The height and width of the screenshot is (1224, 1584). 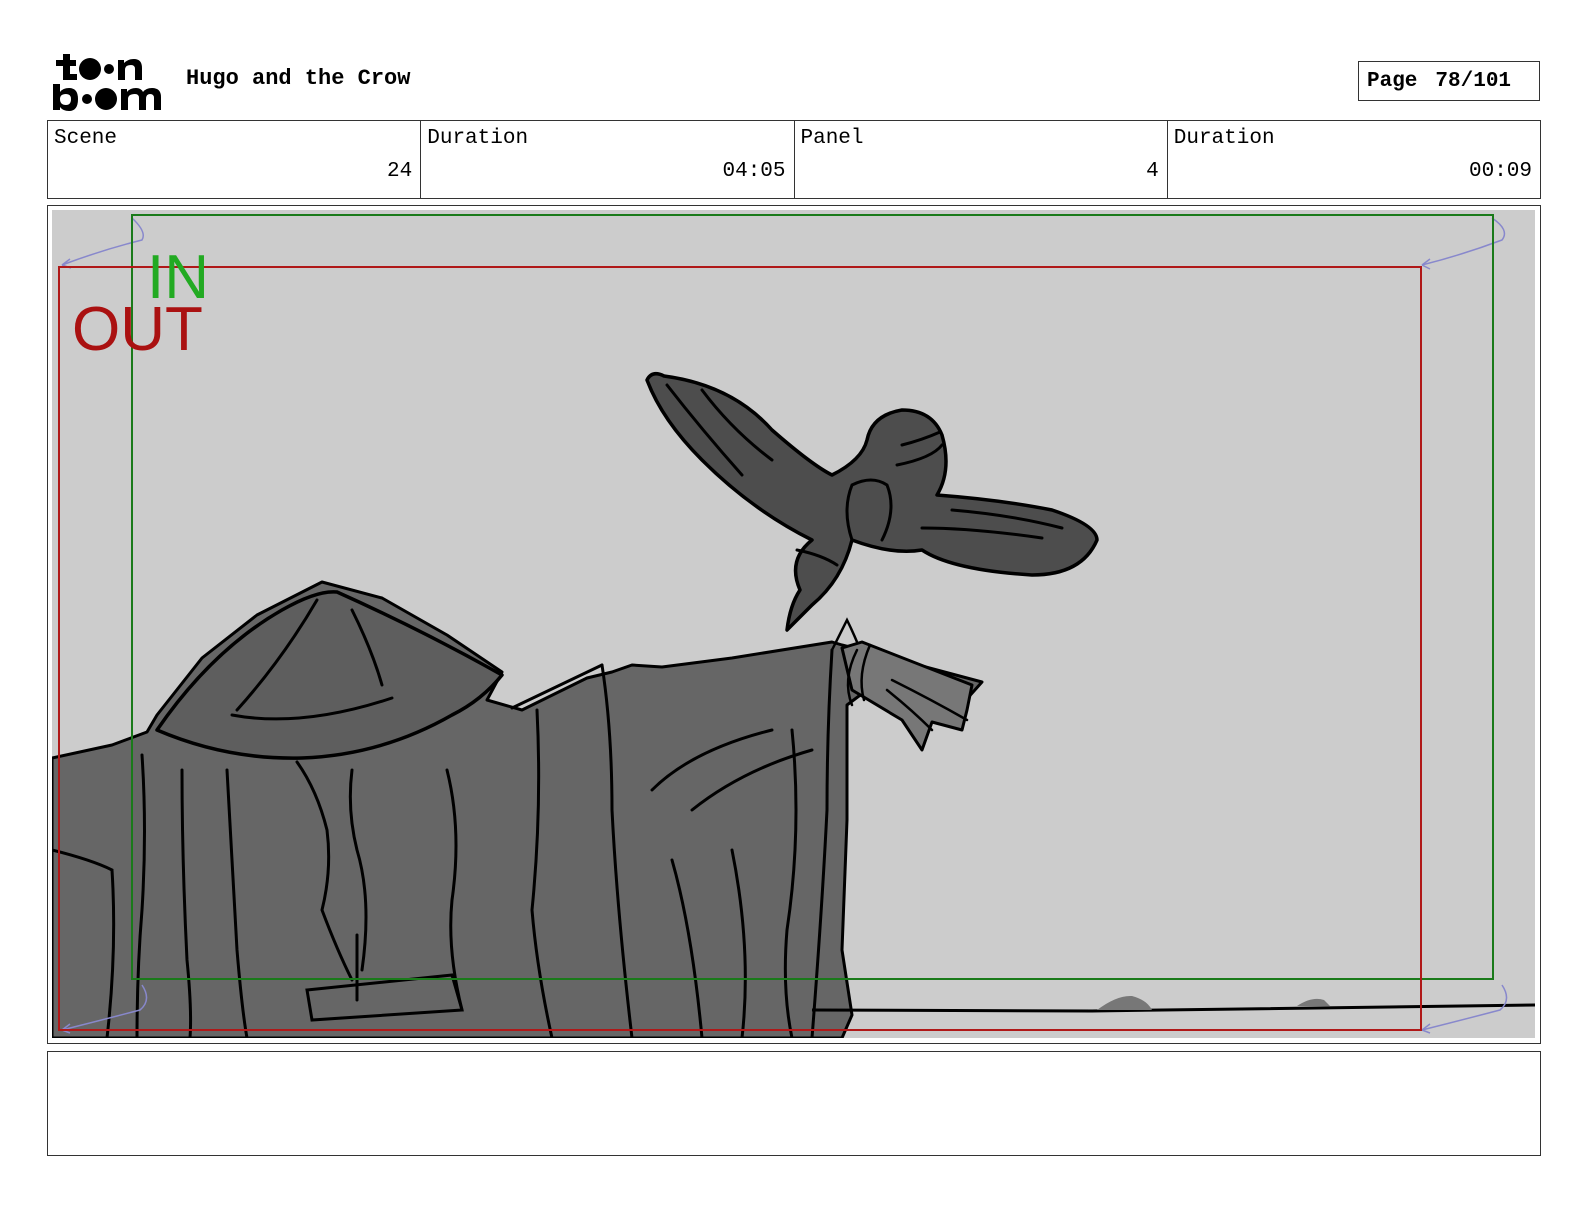 What do you see at coordinates (1152, 171) in the screenshot?
I see `panel-value: 4` at bounding box center [1152, 171].